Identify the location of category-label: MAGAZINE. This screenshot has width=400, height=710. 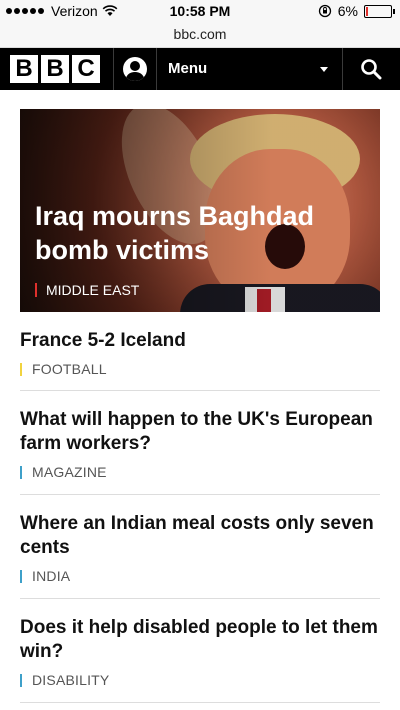
(69, 472).